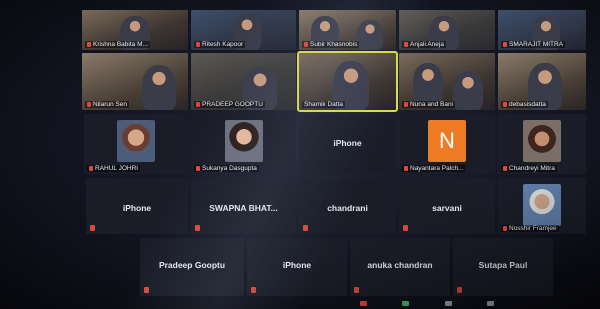 The image size is (600, 309). Describe the element at coordinates (229, 104) in the screenshot. I see `participant-name: PRADEEP GOOPTU` at that location.